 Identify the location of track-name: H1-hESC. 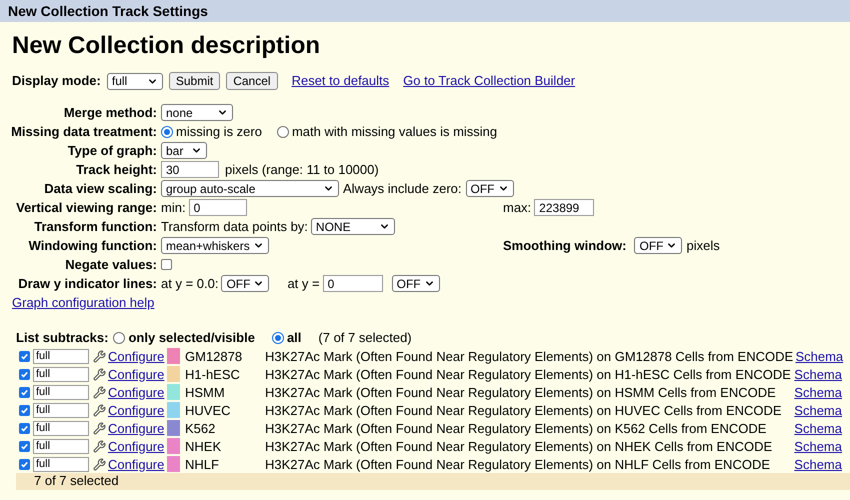
(213, 375).